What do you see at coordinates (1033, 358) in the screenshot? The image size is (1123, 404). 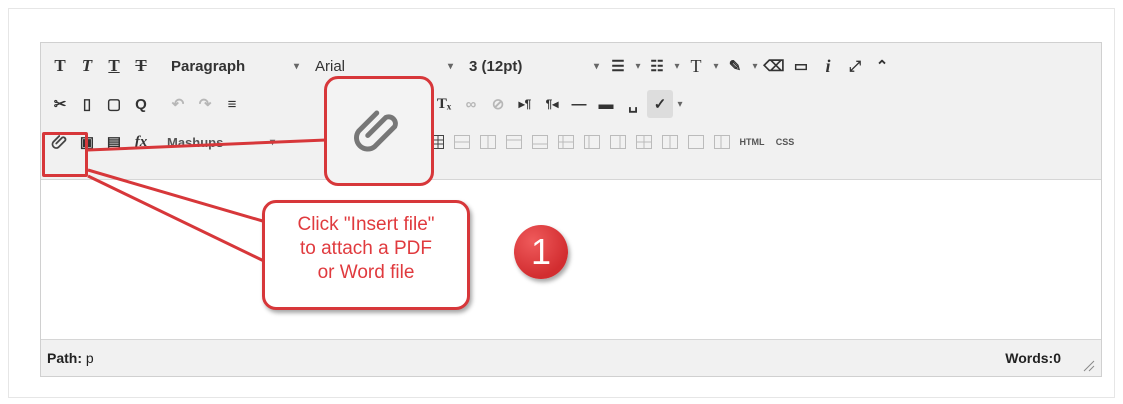 I see `word-count: Words:0` at bounding box center [1033, 358].